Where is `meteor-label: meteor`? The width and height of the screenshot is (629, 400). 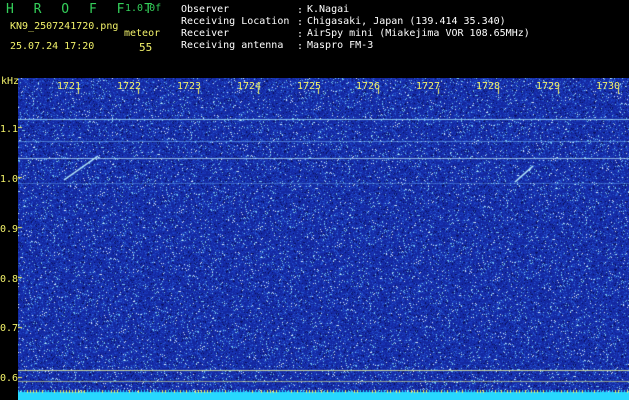
meteor-label: meteor is located at coordinates (142, 33).